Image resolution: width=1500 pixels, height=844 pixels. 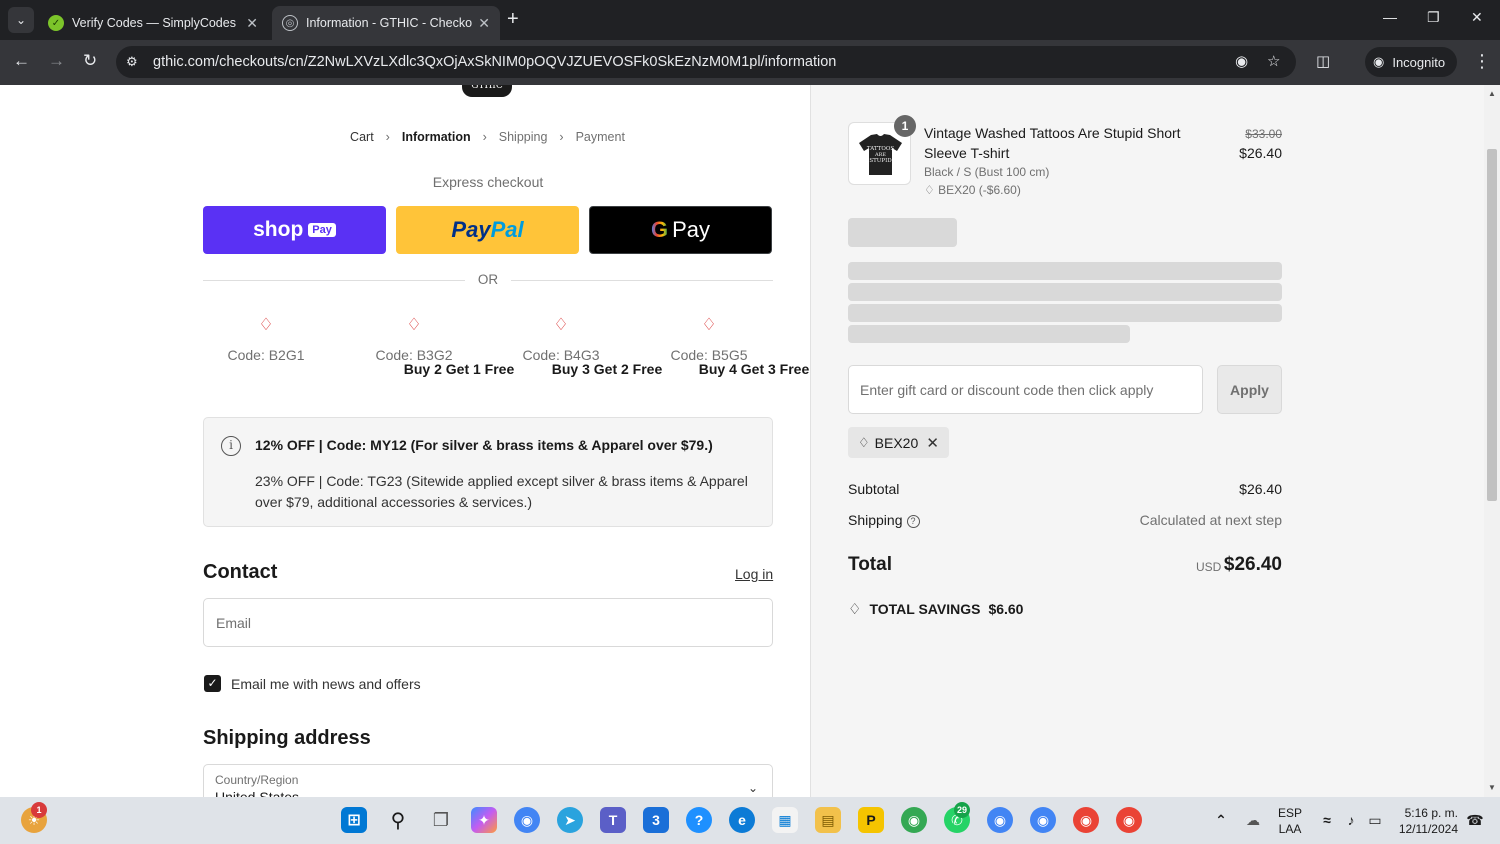 I want to click on app-p-icon: P, so click(x=871, y=820).